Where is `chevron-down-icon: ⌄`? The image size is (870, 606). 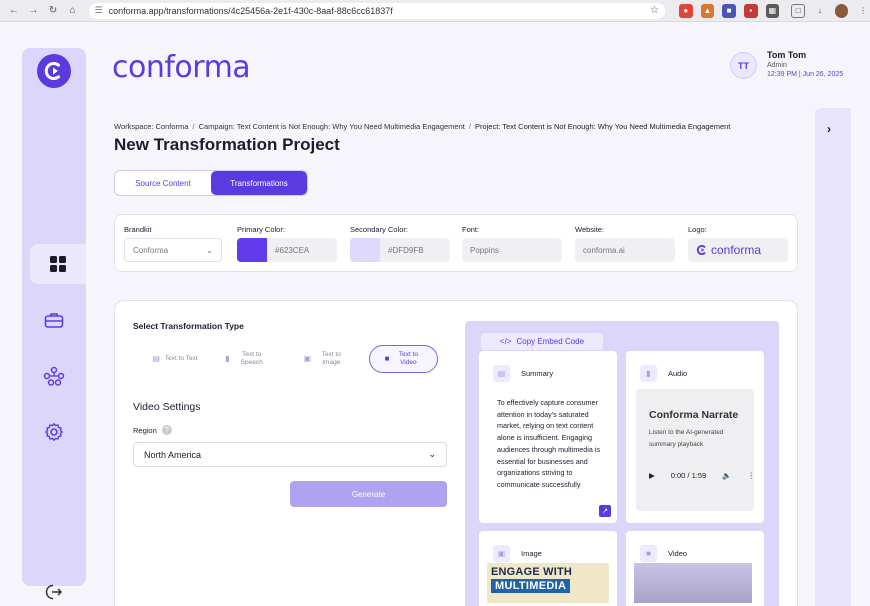
chevron-down-icon: ⌄ is located at coordinates (209, 250).